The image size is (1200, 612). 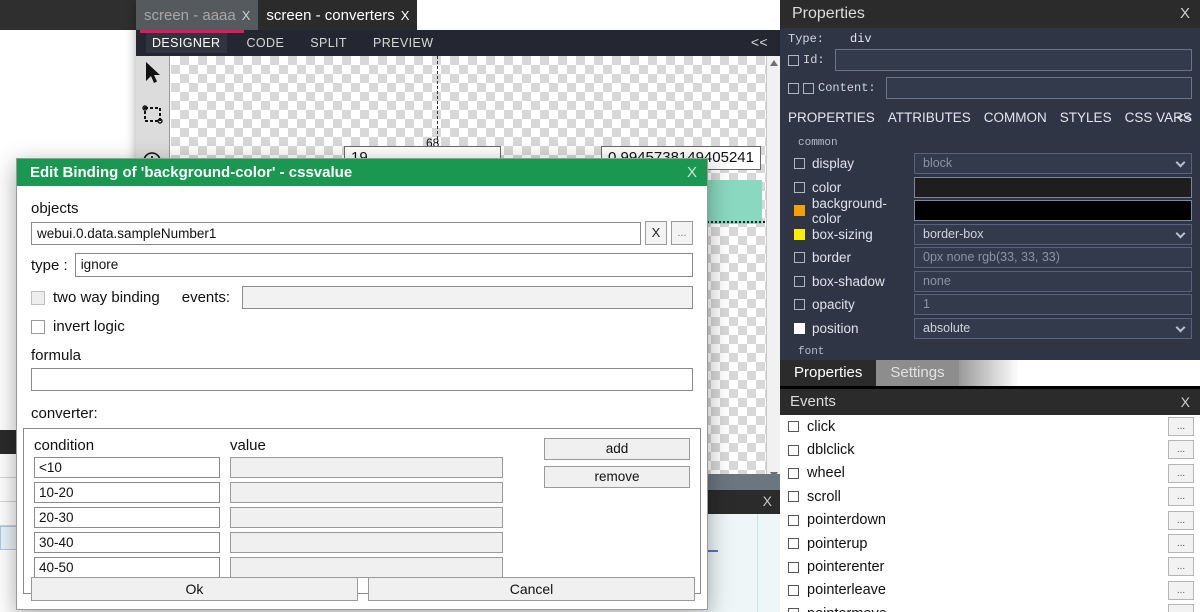 I want to click on ok-button: Ok, so click(x=194, y=589).